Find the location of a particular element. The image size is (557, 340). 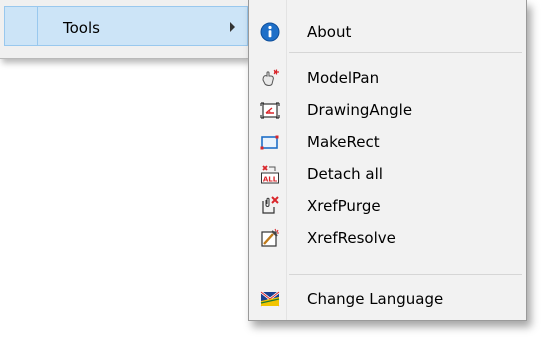

drawing-angle-icon is located at coordinates (270, 110).